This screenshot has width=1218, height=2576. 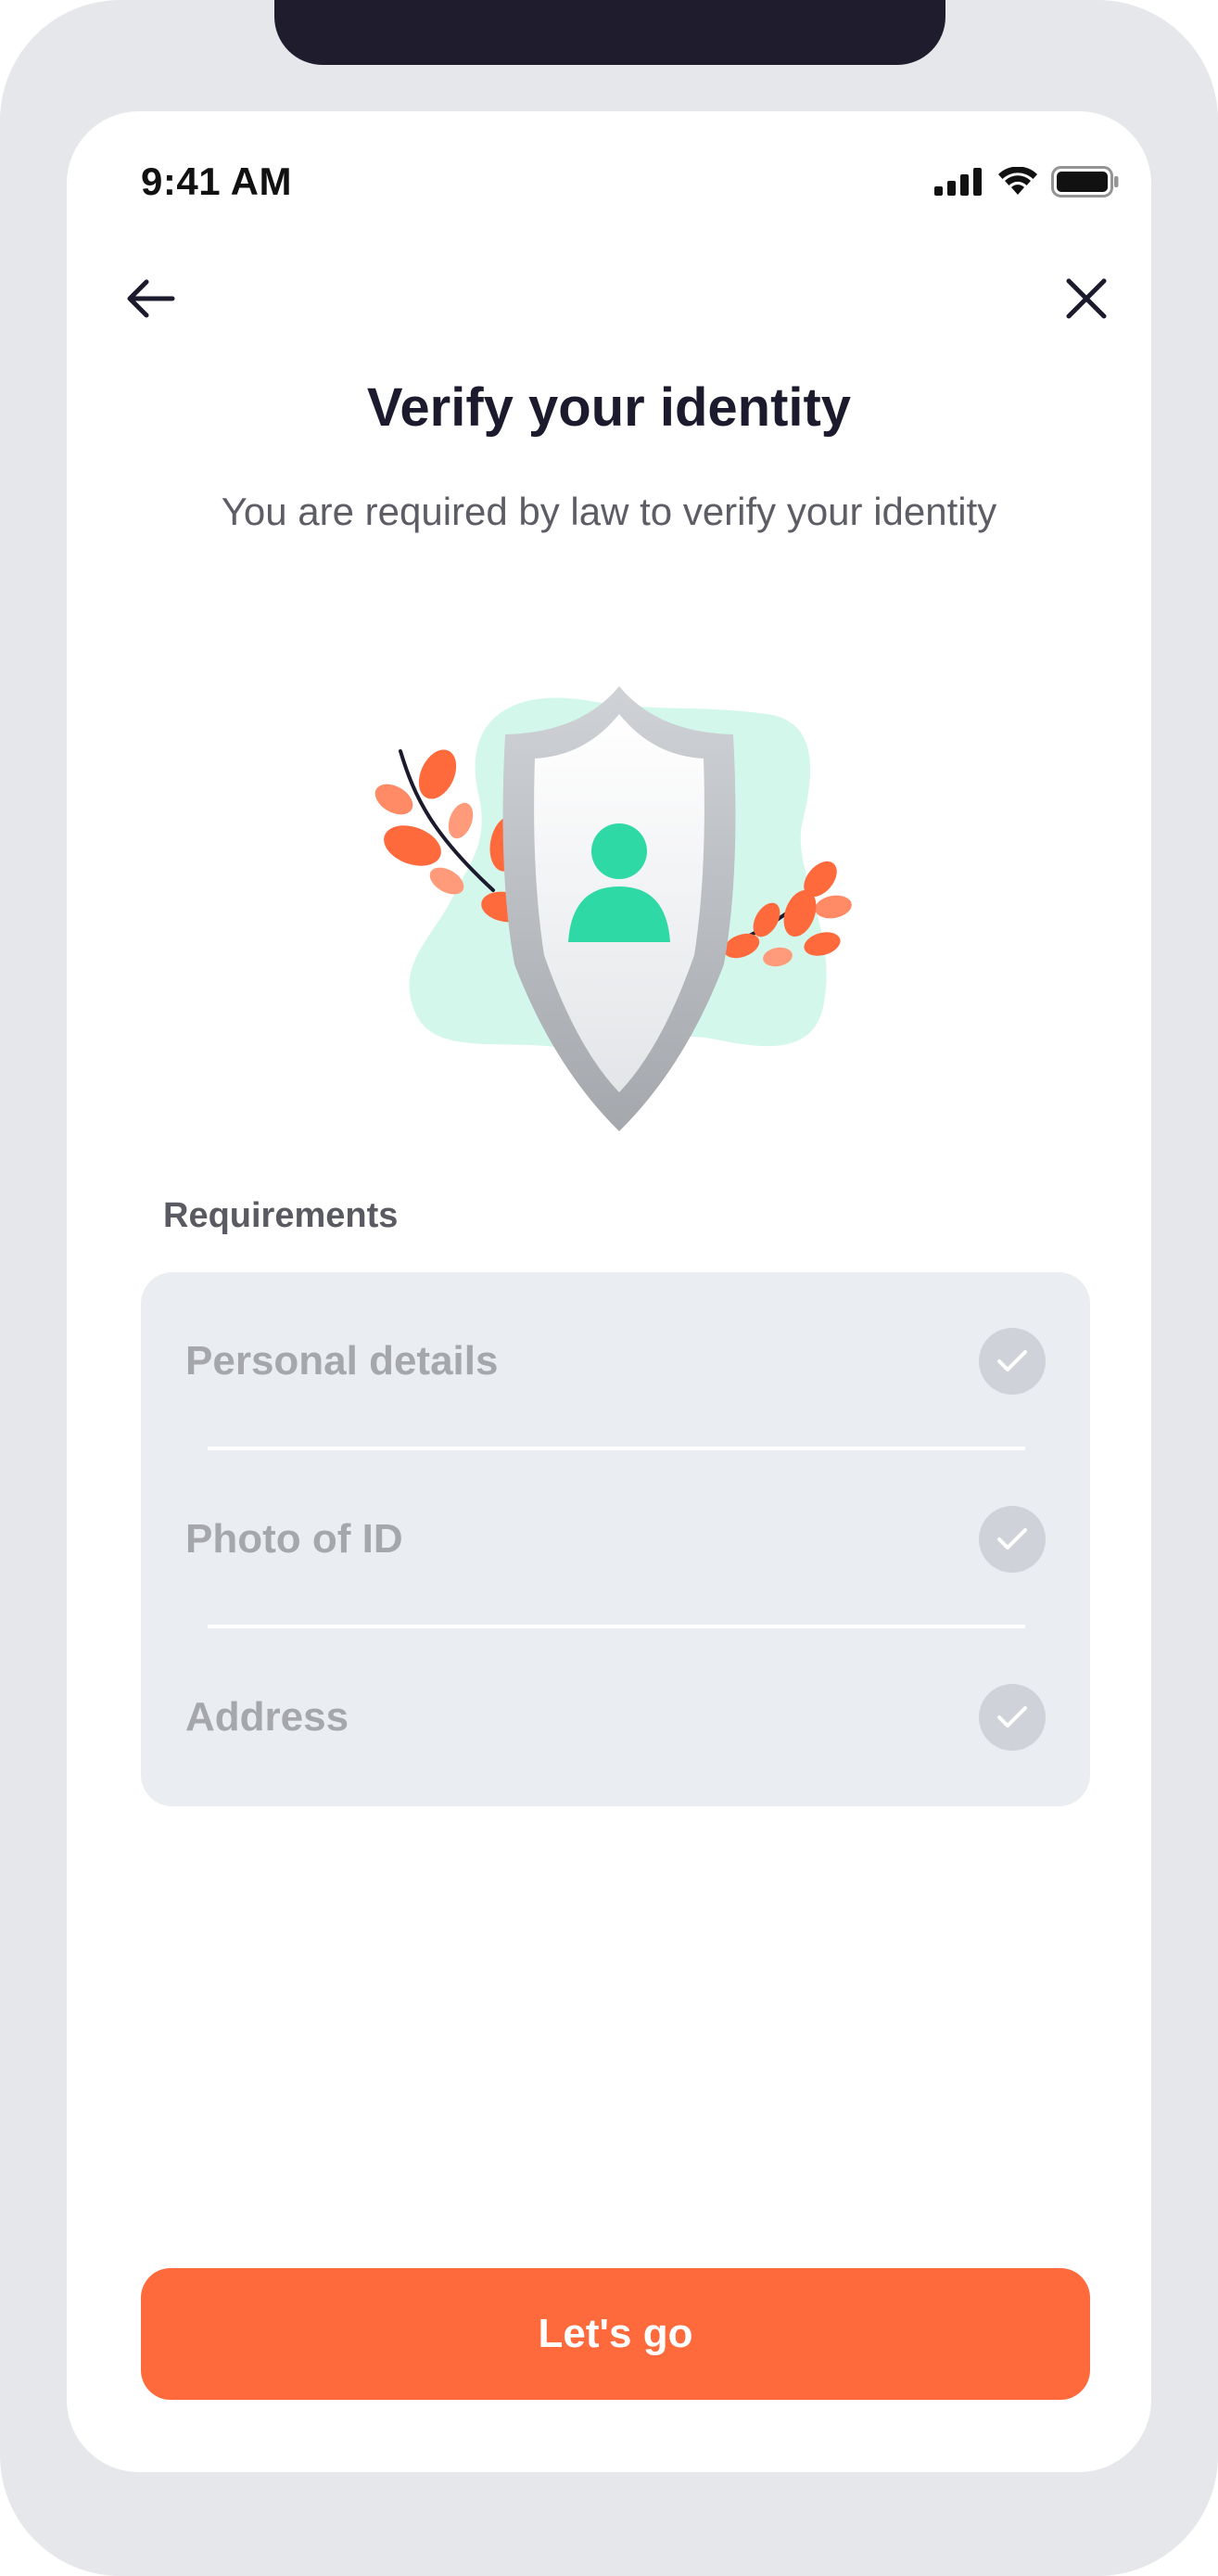 What do you see at coordinates (613, 908) in the screenshot?
I see `shield-user-icon` at bounding box center [613, 908].